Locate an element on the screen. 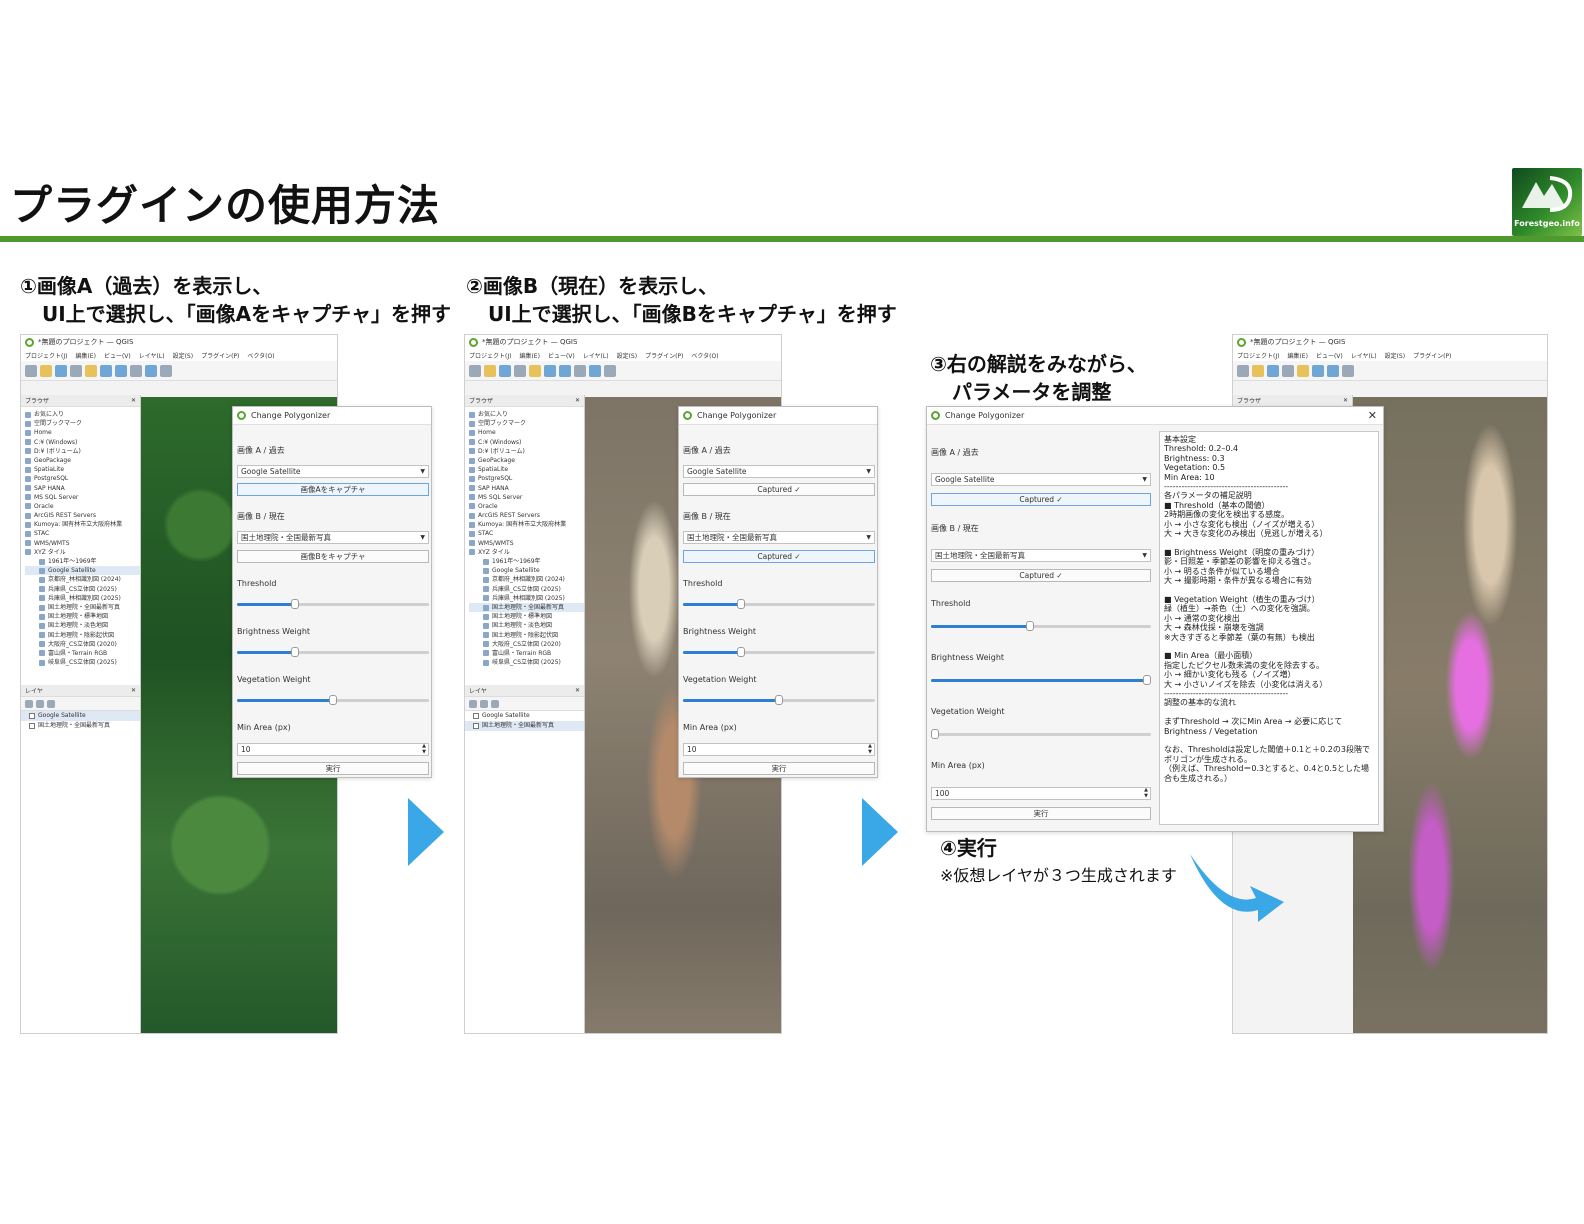 The height and width of the screenshot is (1224, 1584). min-area-spinbox: 100 ▲ ▼ is located at coordinates (1041, 793).